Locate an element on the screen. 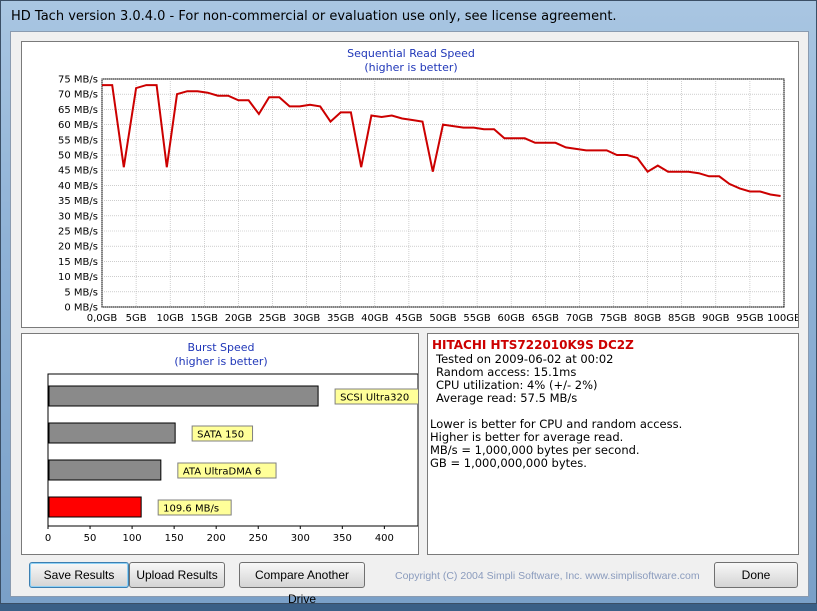 This screenshot has width=817, height=611. x-tick-label: 0,0GB is located at coordinates (102, 318).